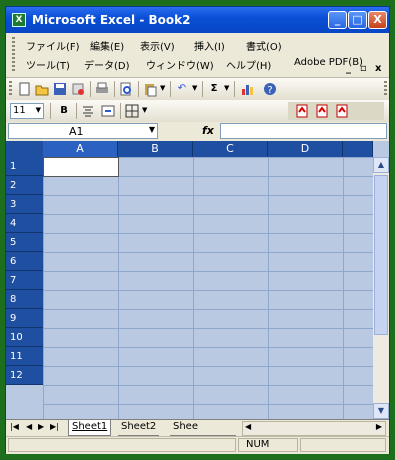 Image resolution: width=395 pixels, height=460 pixels. Describe the element at coordinates (24, 299) in the screenshot. I see `row-header: 8` at that location.